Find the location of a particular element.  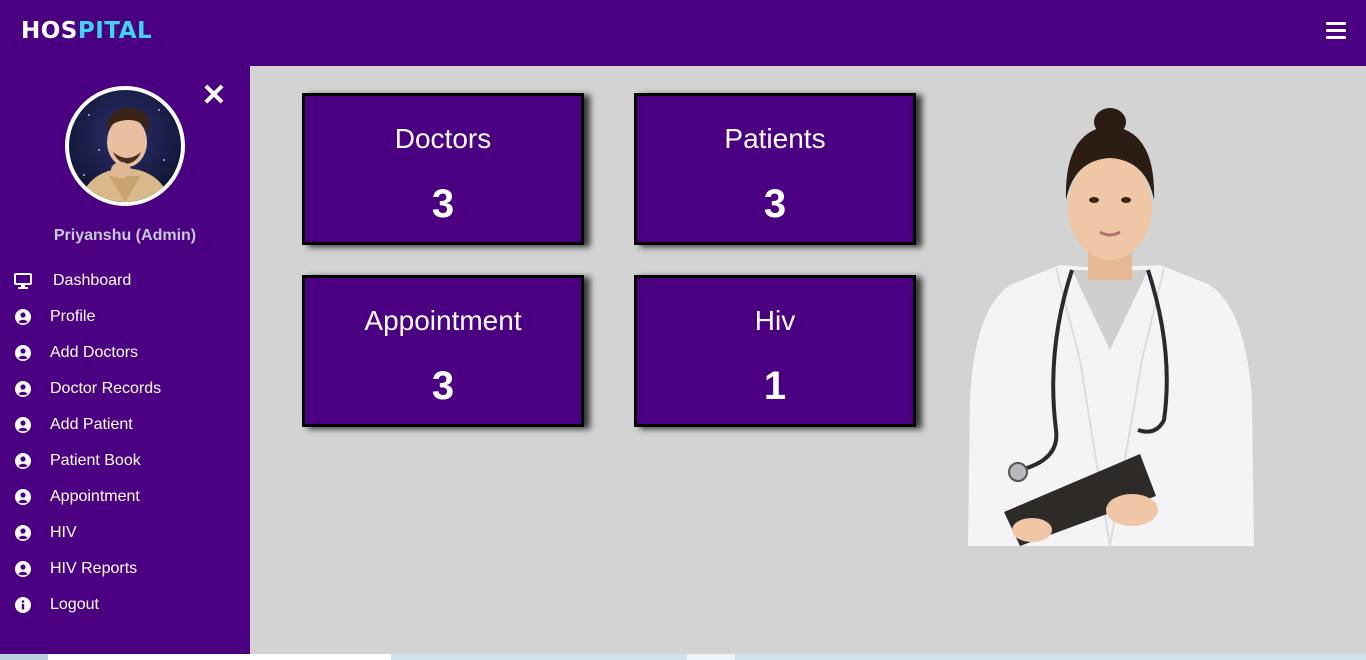

avatar is located at coordinates (125, 146).